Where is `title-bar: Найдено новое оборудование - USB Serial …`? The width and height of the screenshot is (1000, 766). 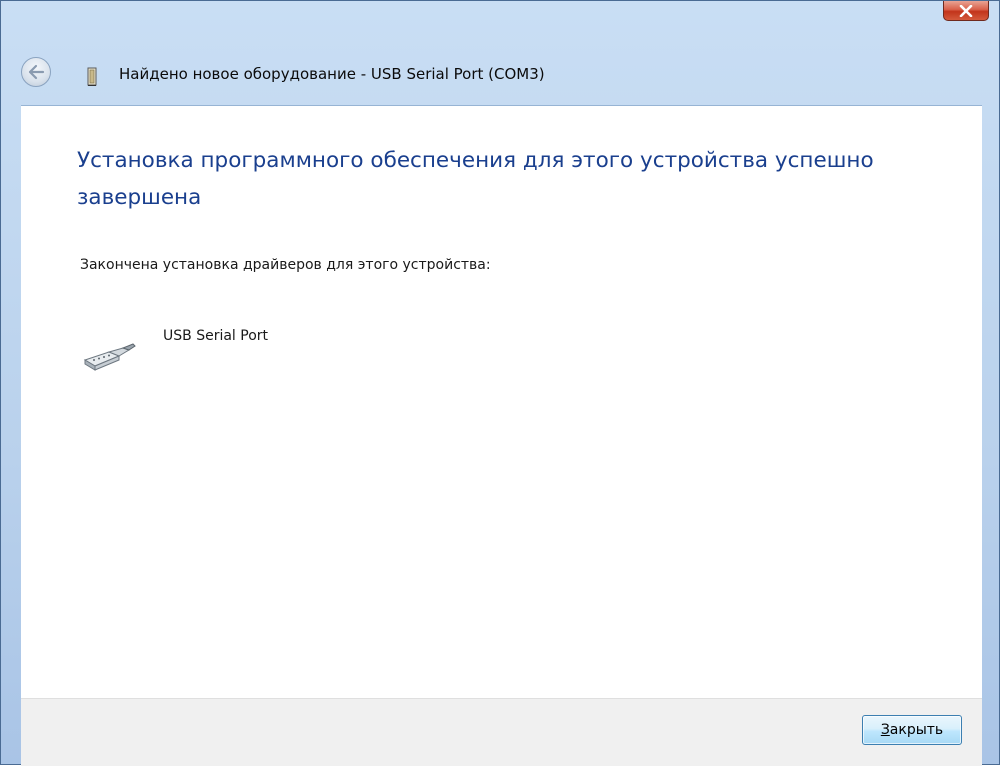
title-bar: Найдено новое оборудование - USB Serial … is located at coordinates (500, 56).